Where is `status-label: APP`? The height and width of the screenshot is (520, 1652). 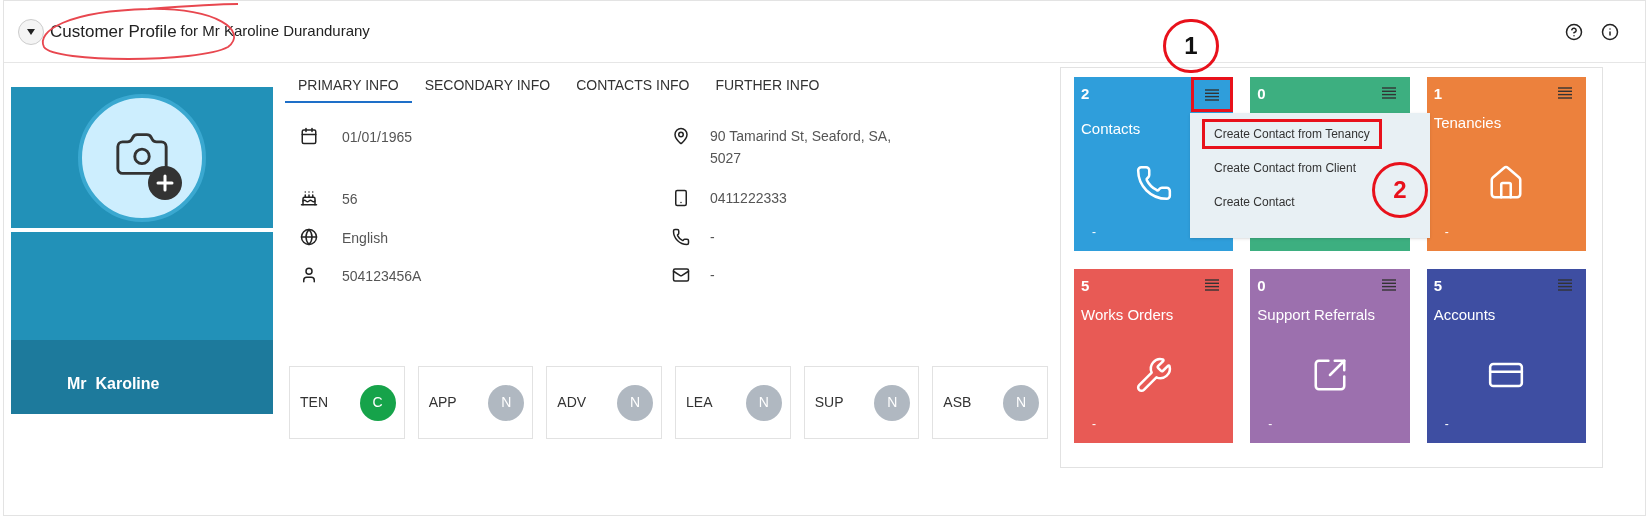 status-label: APP is located at coordinates (442, 402).